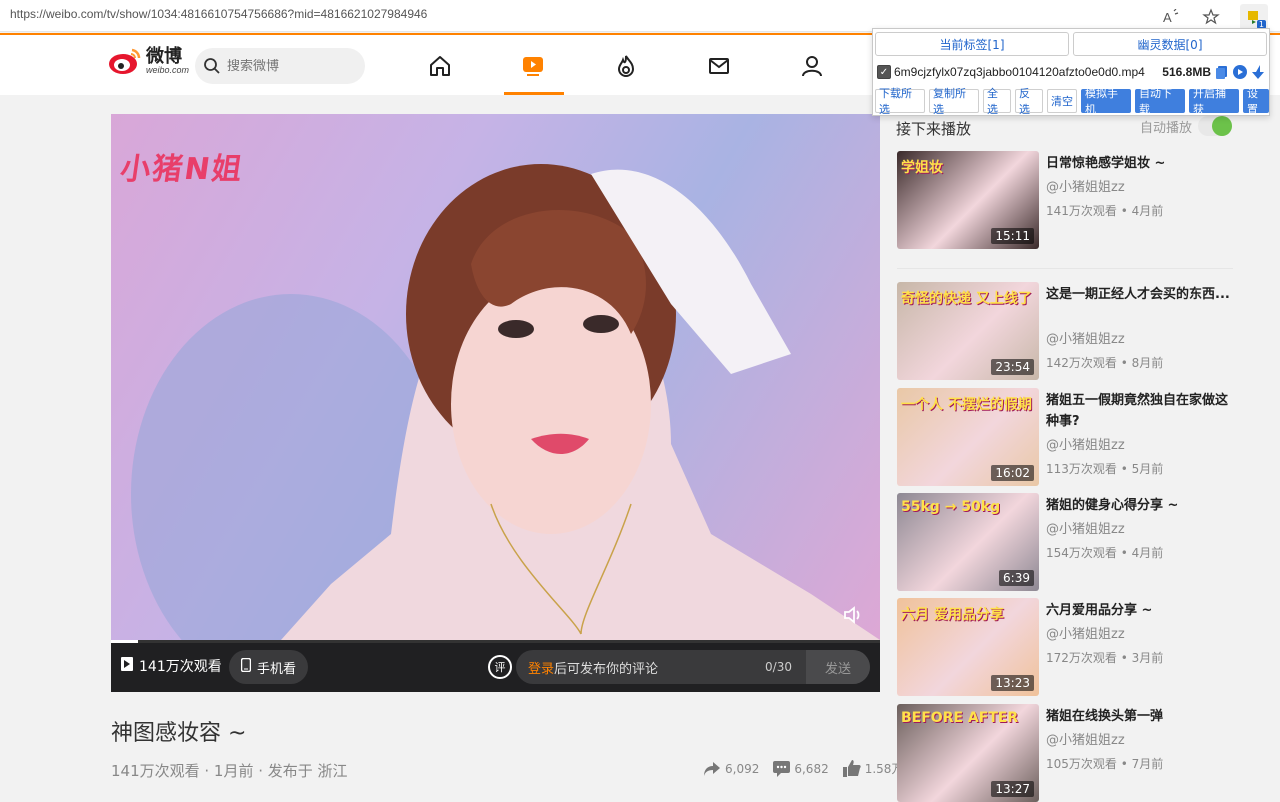 This screenshot has width=1280, height=802. Describe the element at coordinates (277, 669) in the screenshot. I see `mobile-view-label: 手机看` at that location.